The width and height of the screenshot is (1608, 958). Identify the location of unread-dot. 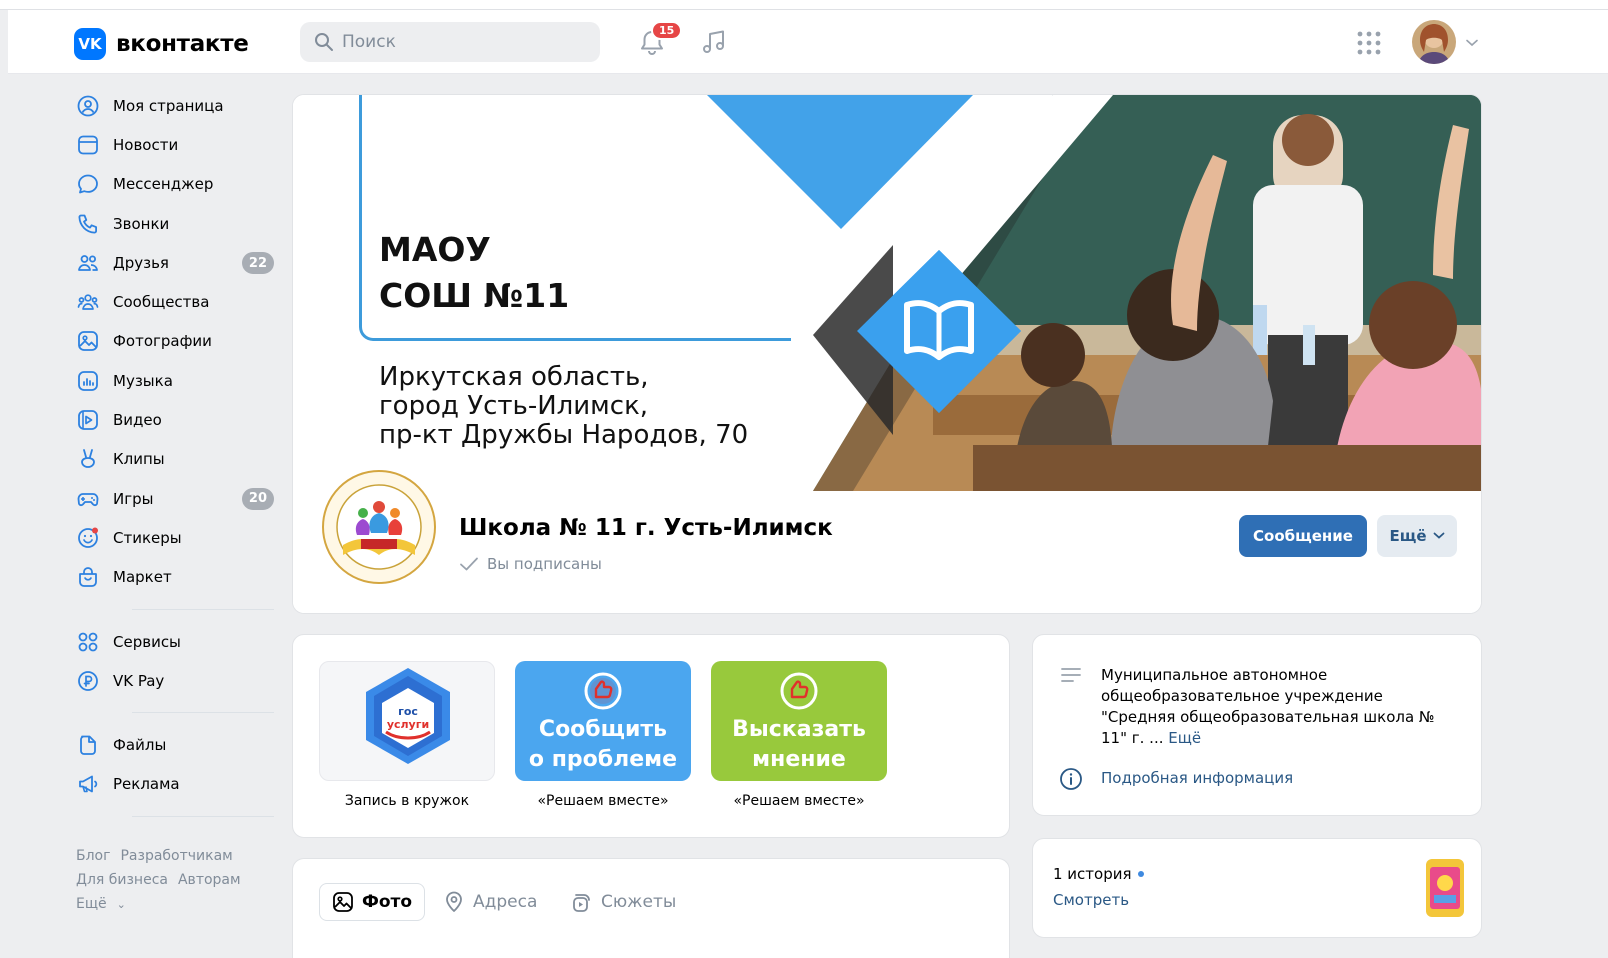
(1140, 874).